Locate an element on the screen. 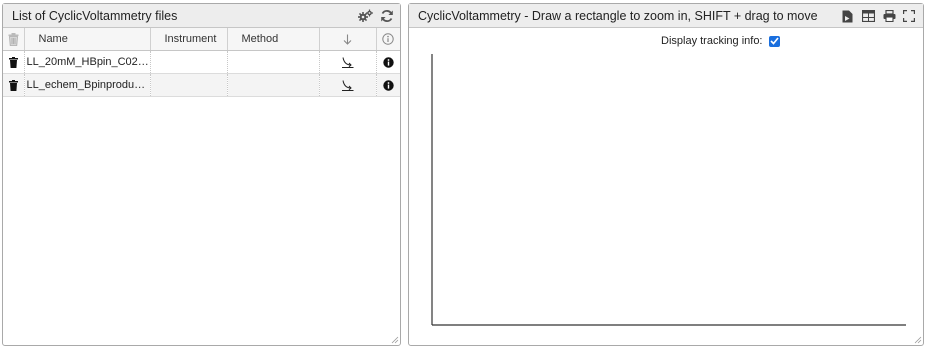 The width and height of the screenshot is (927, 351). refresh-icon is located at coordinates (387, 16).